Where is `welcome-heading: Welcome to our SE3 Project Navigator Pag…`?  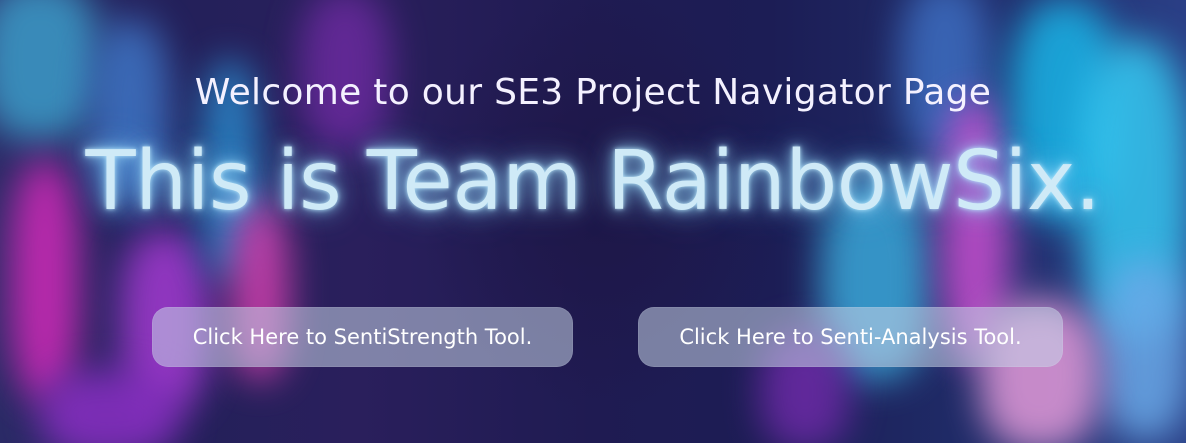
welcome-heading: Welcome to our SE3 Project Navigator Pag… is located at coordinates (593, 92).